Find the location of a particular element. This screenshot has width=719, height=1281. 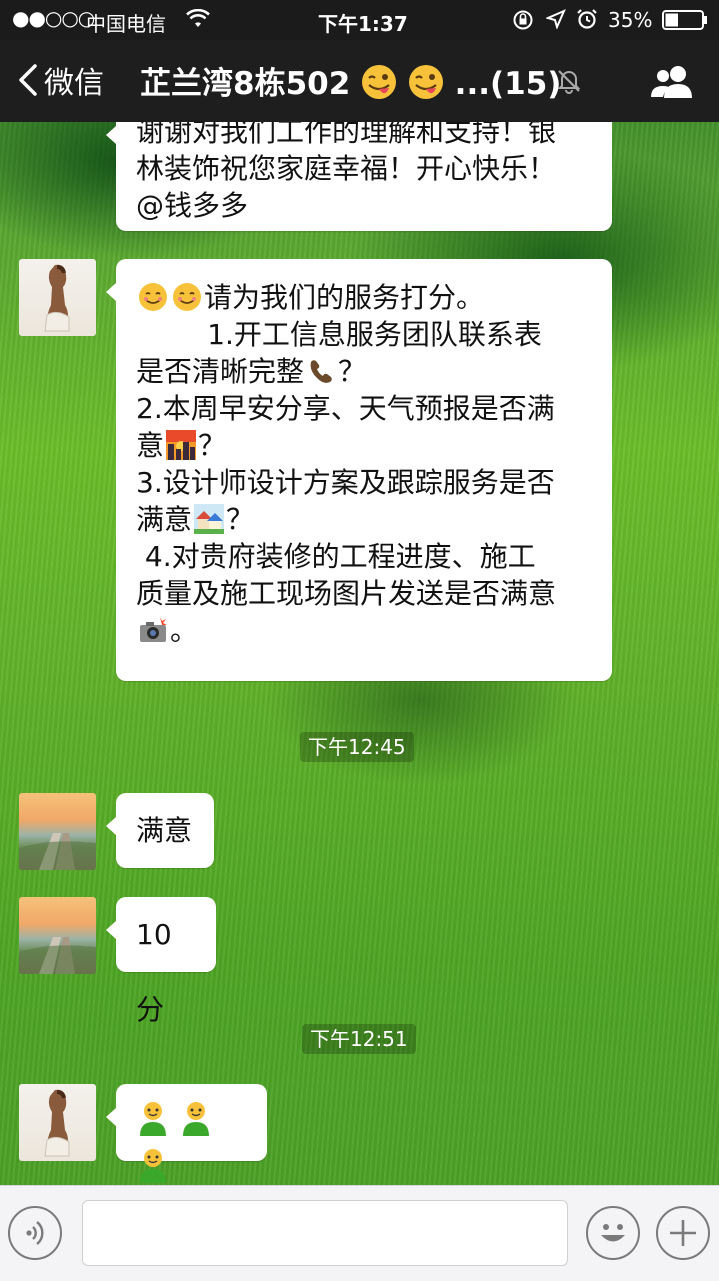

message-line: 请为我们的服务打分。 is located at coordinates (344, 297).